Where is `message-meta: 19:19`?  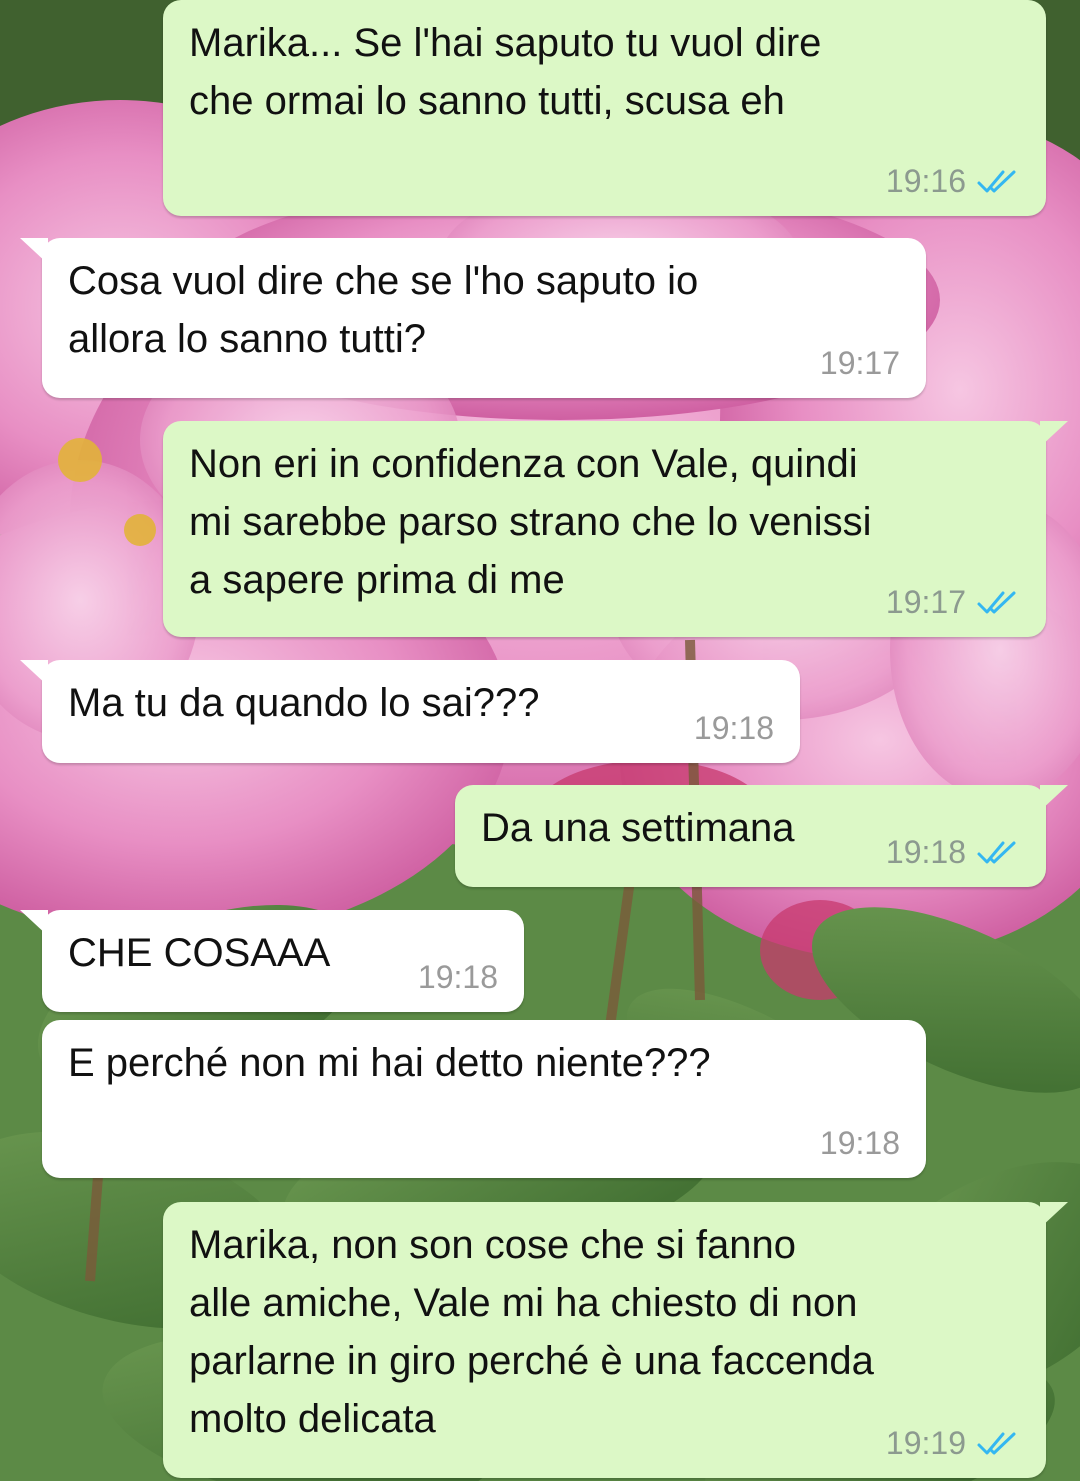
message-meta: 19:19 is located at coordinates (953, 1443).